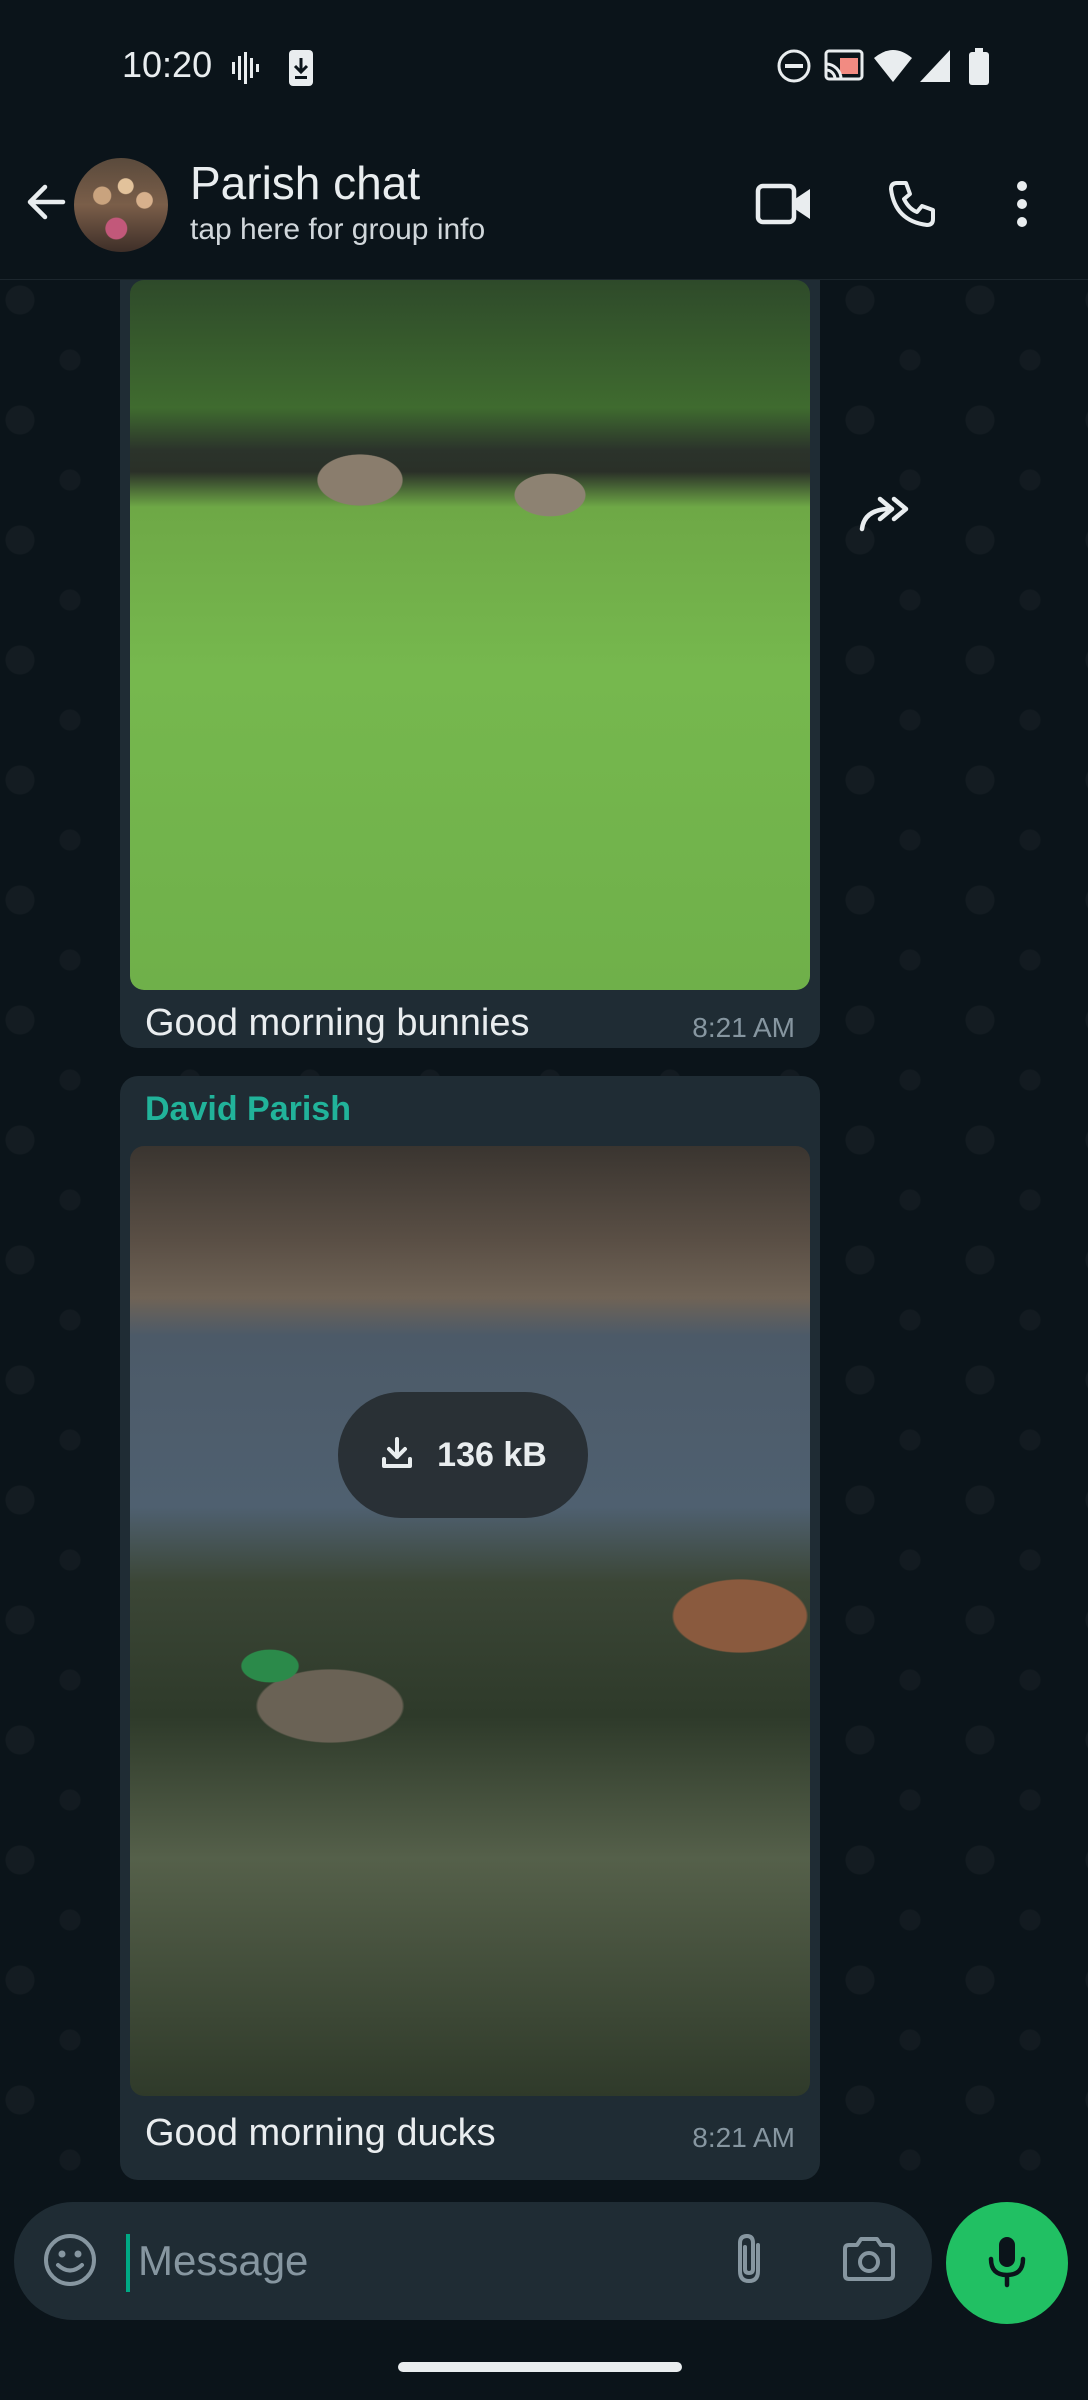 The height and width of the screenshot is (2400, 1088). What do you see at coordinates (794, 68) in the screenshot?
I see `dnd-icon` at bounding box center [794, 68].